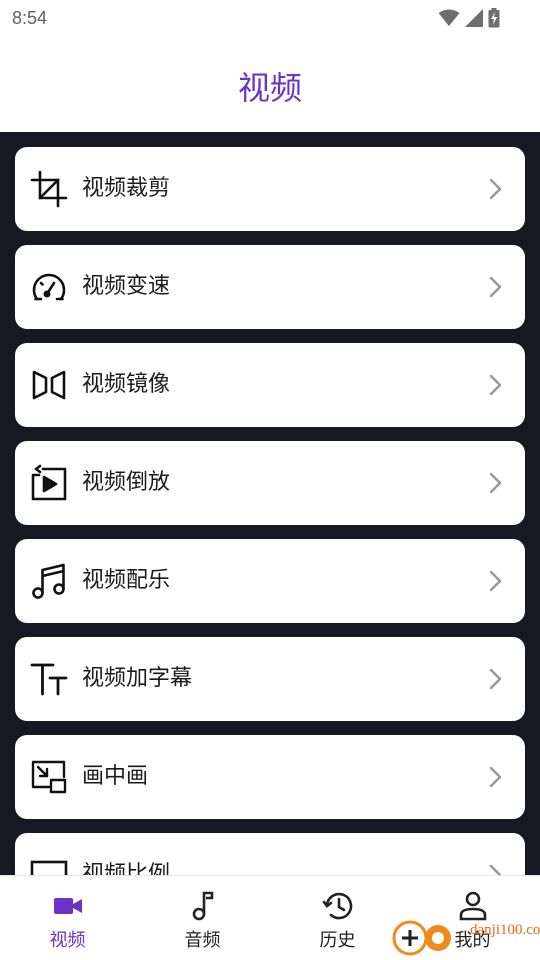  What do you see at coordinates (30, 18) in the screenshot?
I see `status-time: 8:54` at bounding box center [30, 18].